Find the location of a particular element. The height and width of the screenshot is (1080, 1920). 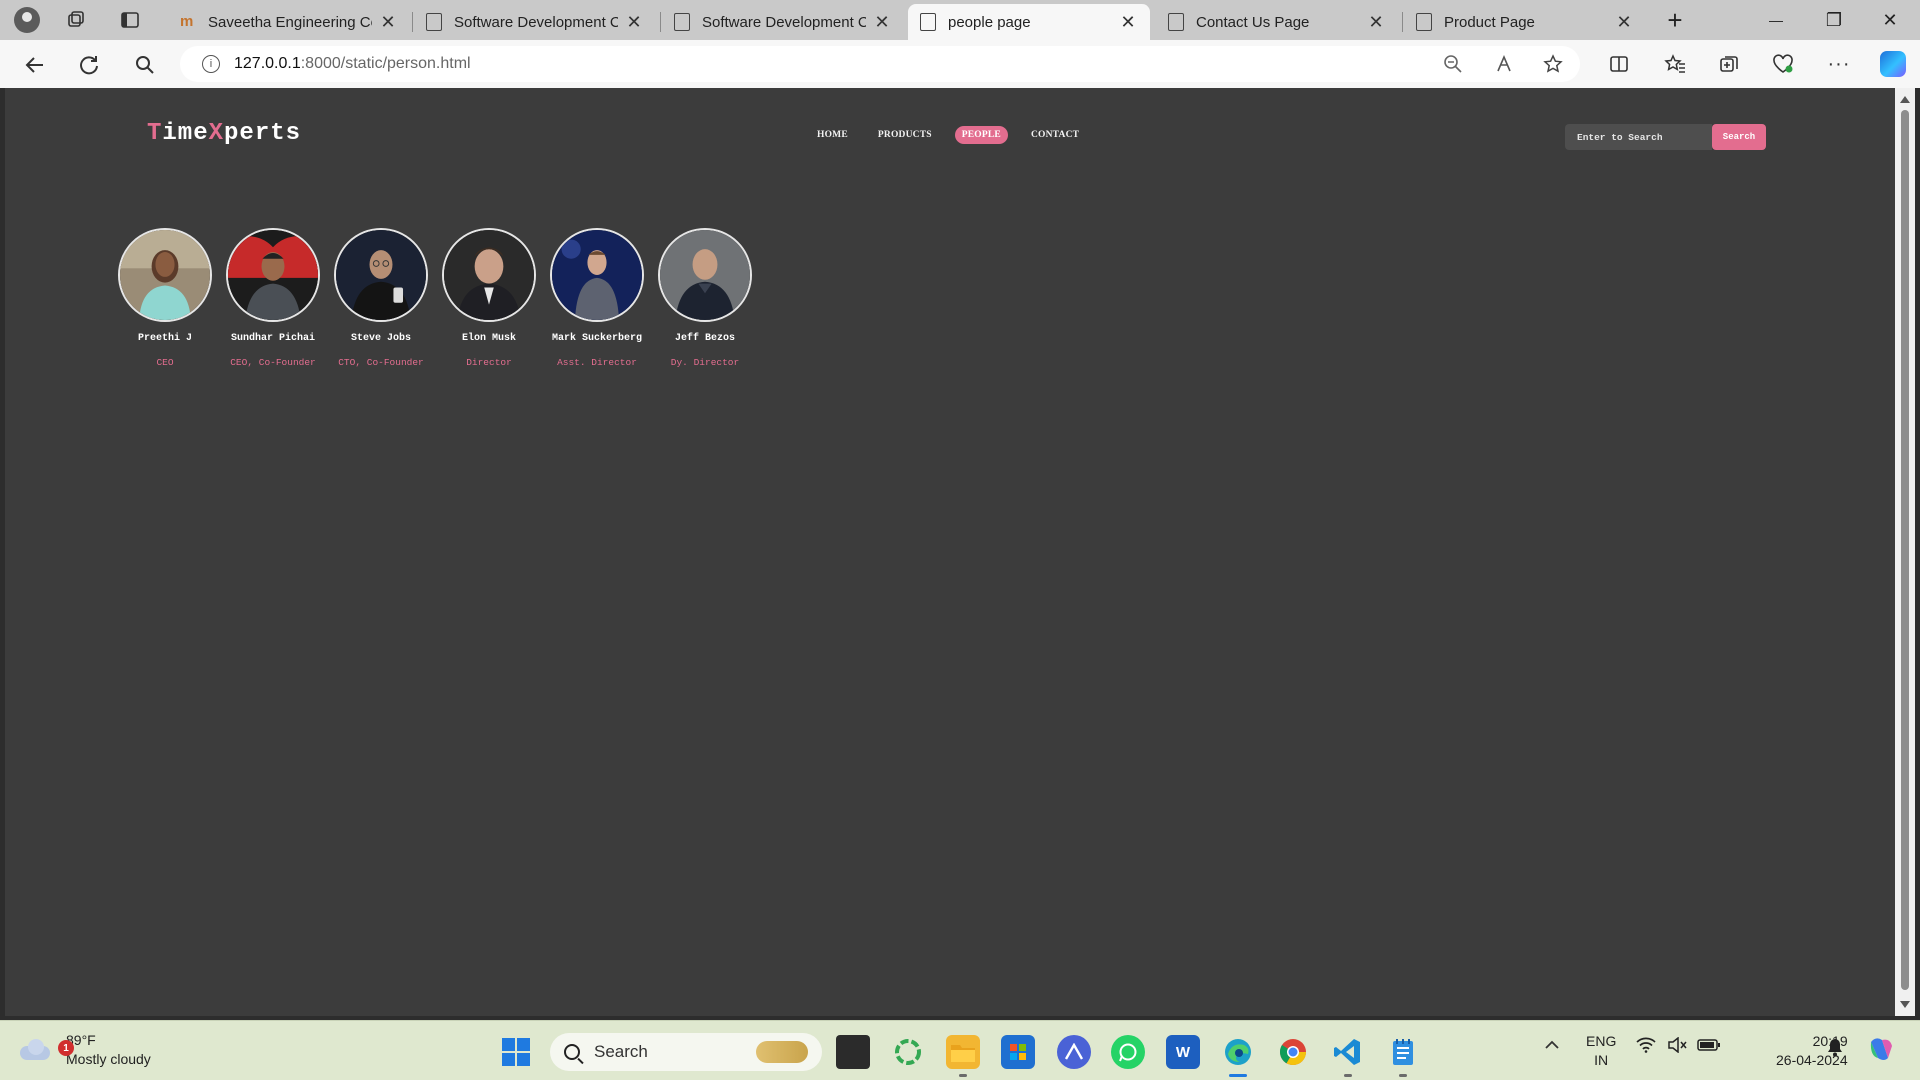

notification-bell-icon is located at coordinates (1835, 1049).